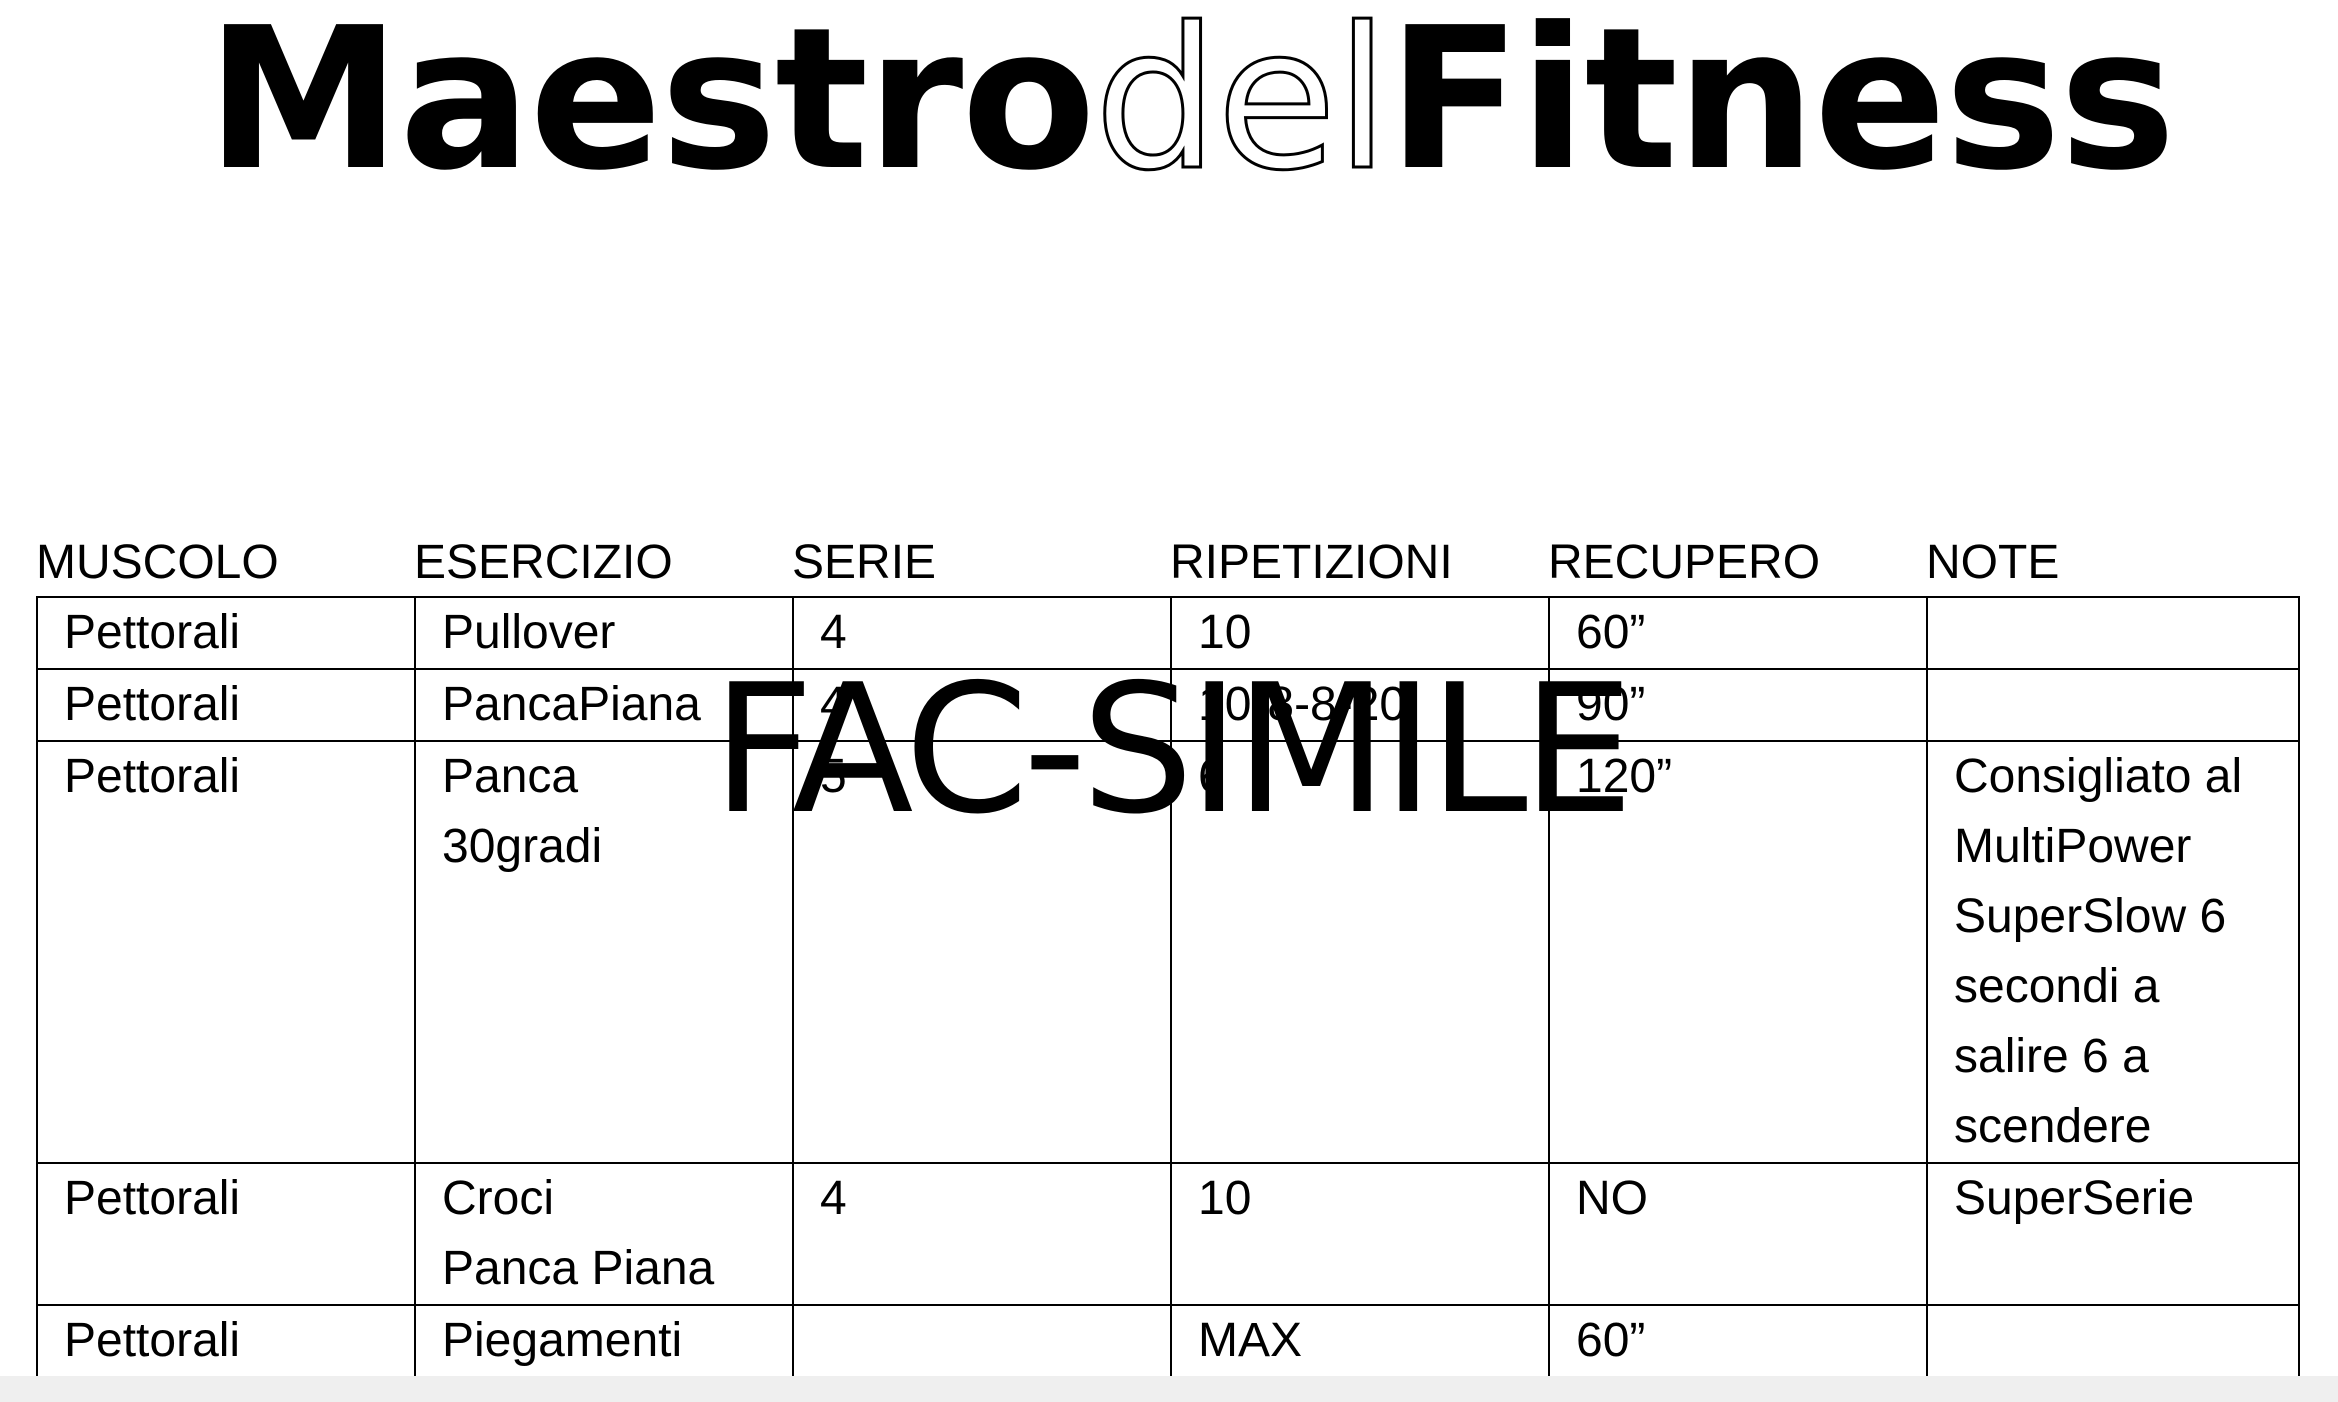 The image size is (2338, 1402). What do you see at coordinates (1311, 562) in the screenshot?
I see `header-ripetizioni: RIPETIZIONI` at bounding box center [1311, 562].